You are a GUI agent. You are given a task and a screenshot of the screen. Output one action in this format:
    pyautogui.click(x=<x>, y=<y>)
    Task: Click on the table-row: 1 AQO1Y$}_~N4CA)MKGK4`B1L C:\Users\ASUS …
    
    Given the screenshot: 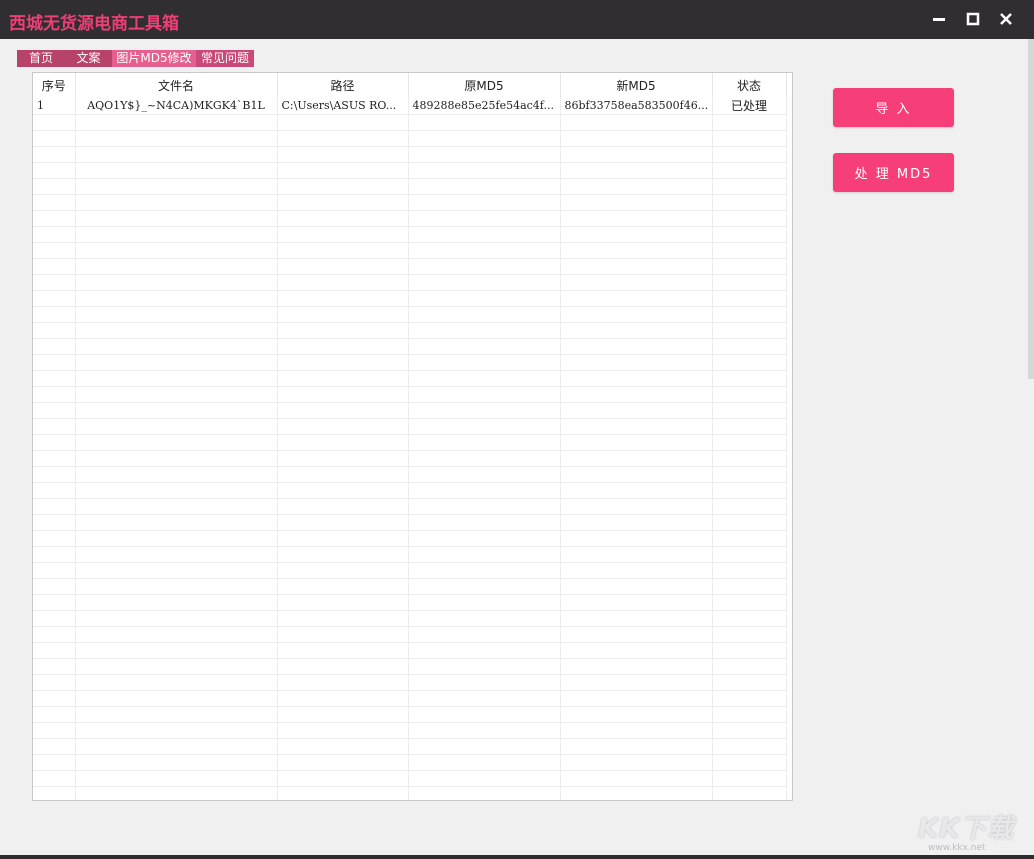 What is the action you would take?
    pyautogui.click(x=410, y=106)
    